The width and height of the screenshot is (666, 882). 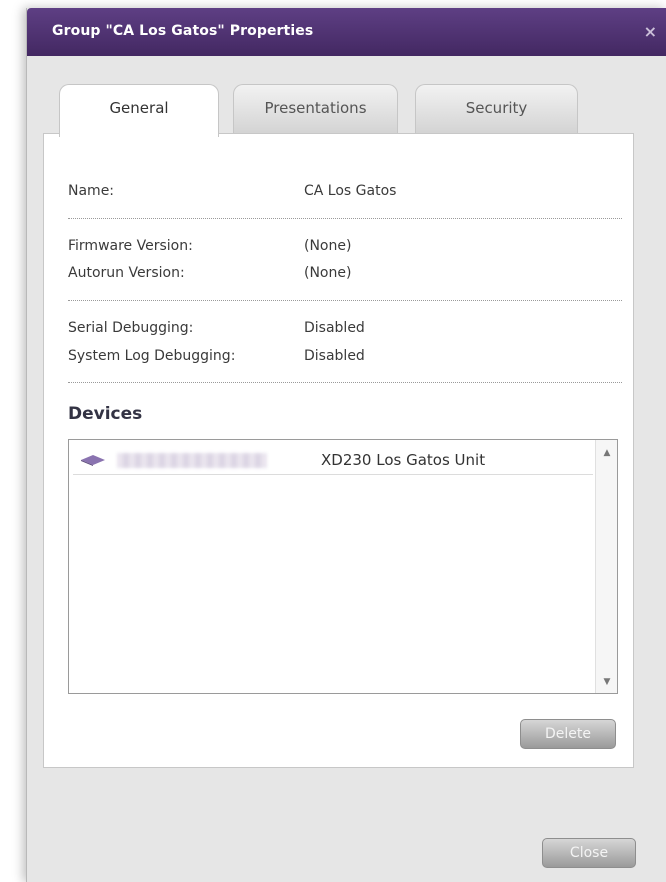 I want to click on firmware-value: (None), so click(x=328, y=246).